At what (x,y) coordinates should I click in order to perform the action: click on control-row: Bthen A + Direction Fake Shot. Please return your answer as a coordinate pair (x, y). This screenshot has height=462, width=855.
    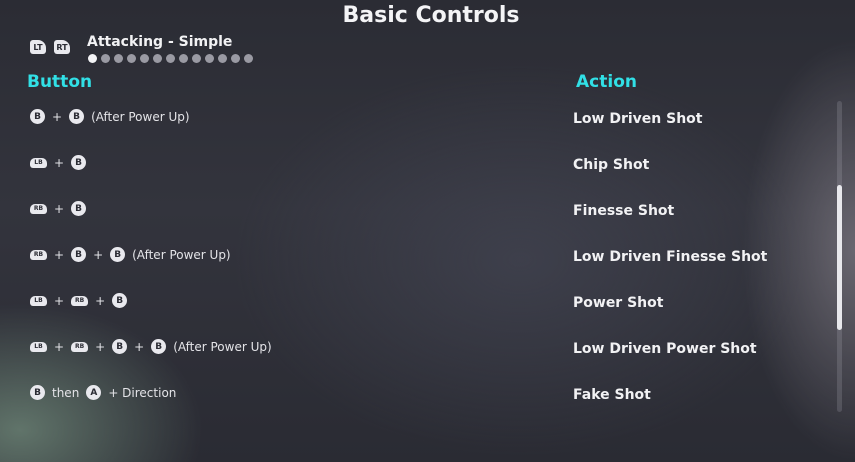
    Looking at the image, I should click on (420, 399).